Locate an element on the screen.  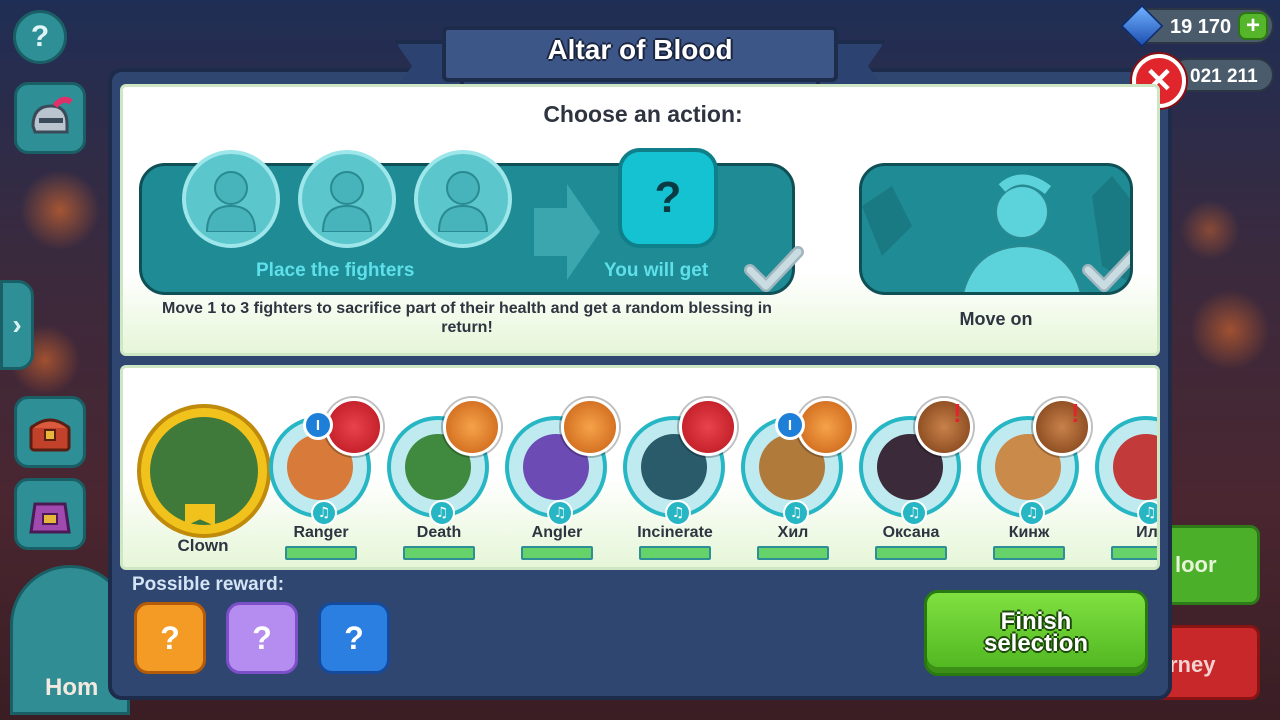
expand-sidebar-button: › is located at coordinates (17, 325).